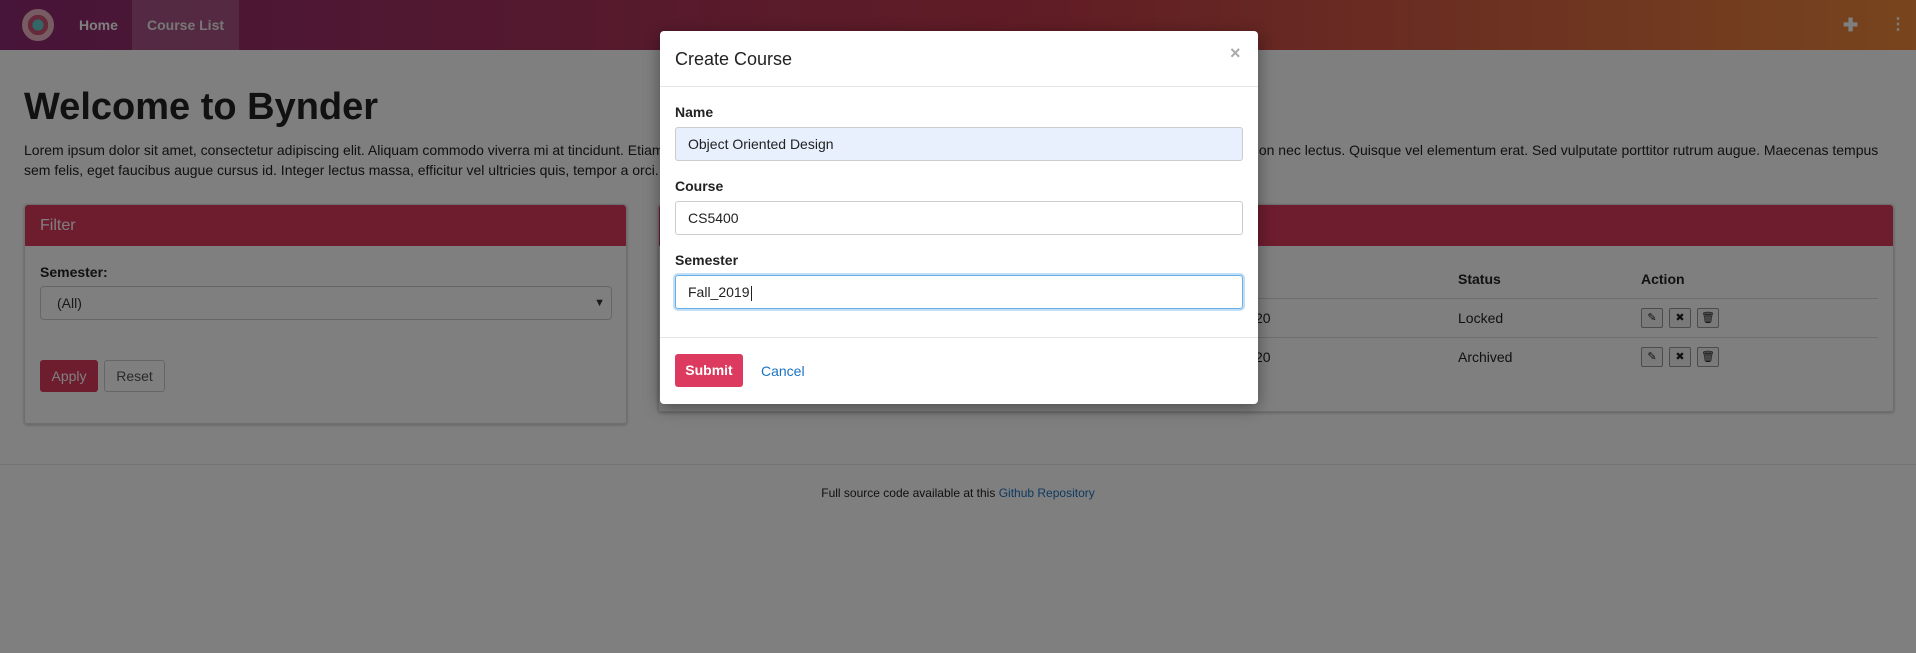 This screenshot has height=653, width=1916. I want to click on name-input: Object Oriented Design, so click(959, 144).